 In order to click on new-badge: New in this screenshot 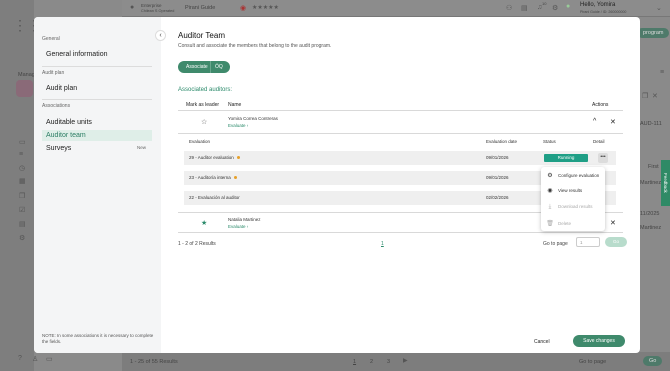, I will do `click(141, 147)`.